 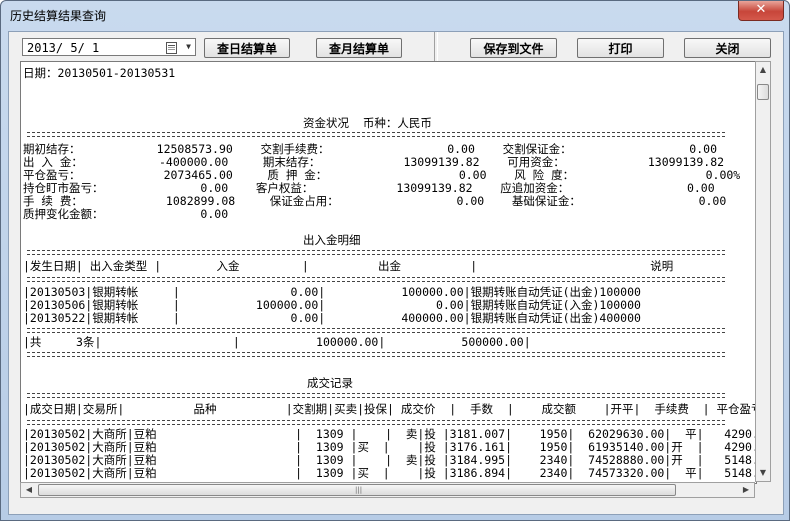 What do you see at coordinates (277, 342) in the screenshot?
I see `io-total-row: |共 3条| | 100000.00| 500000.00|` at bounding box center [277, 342].